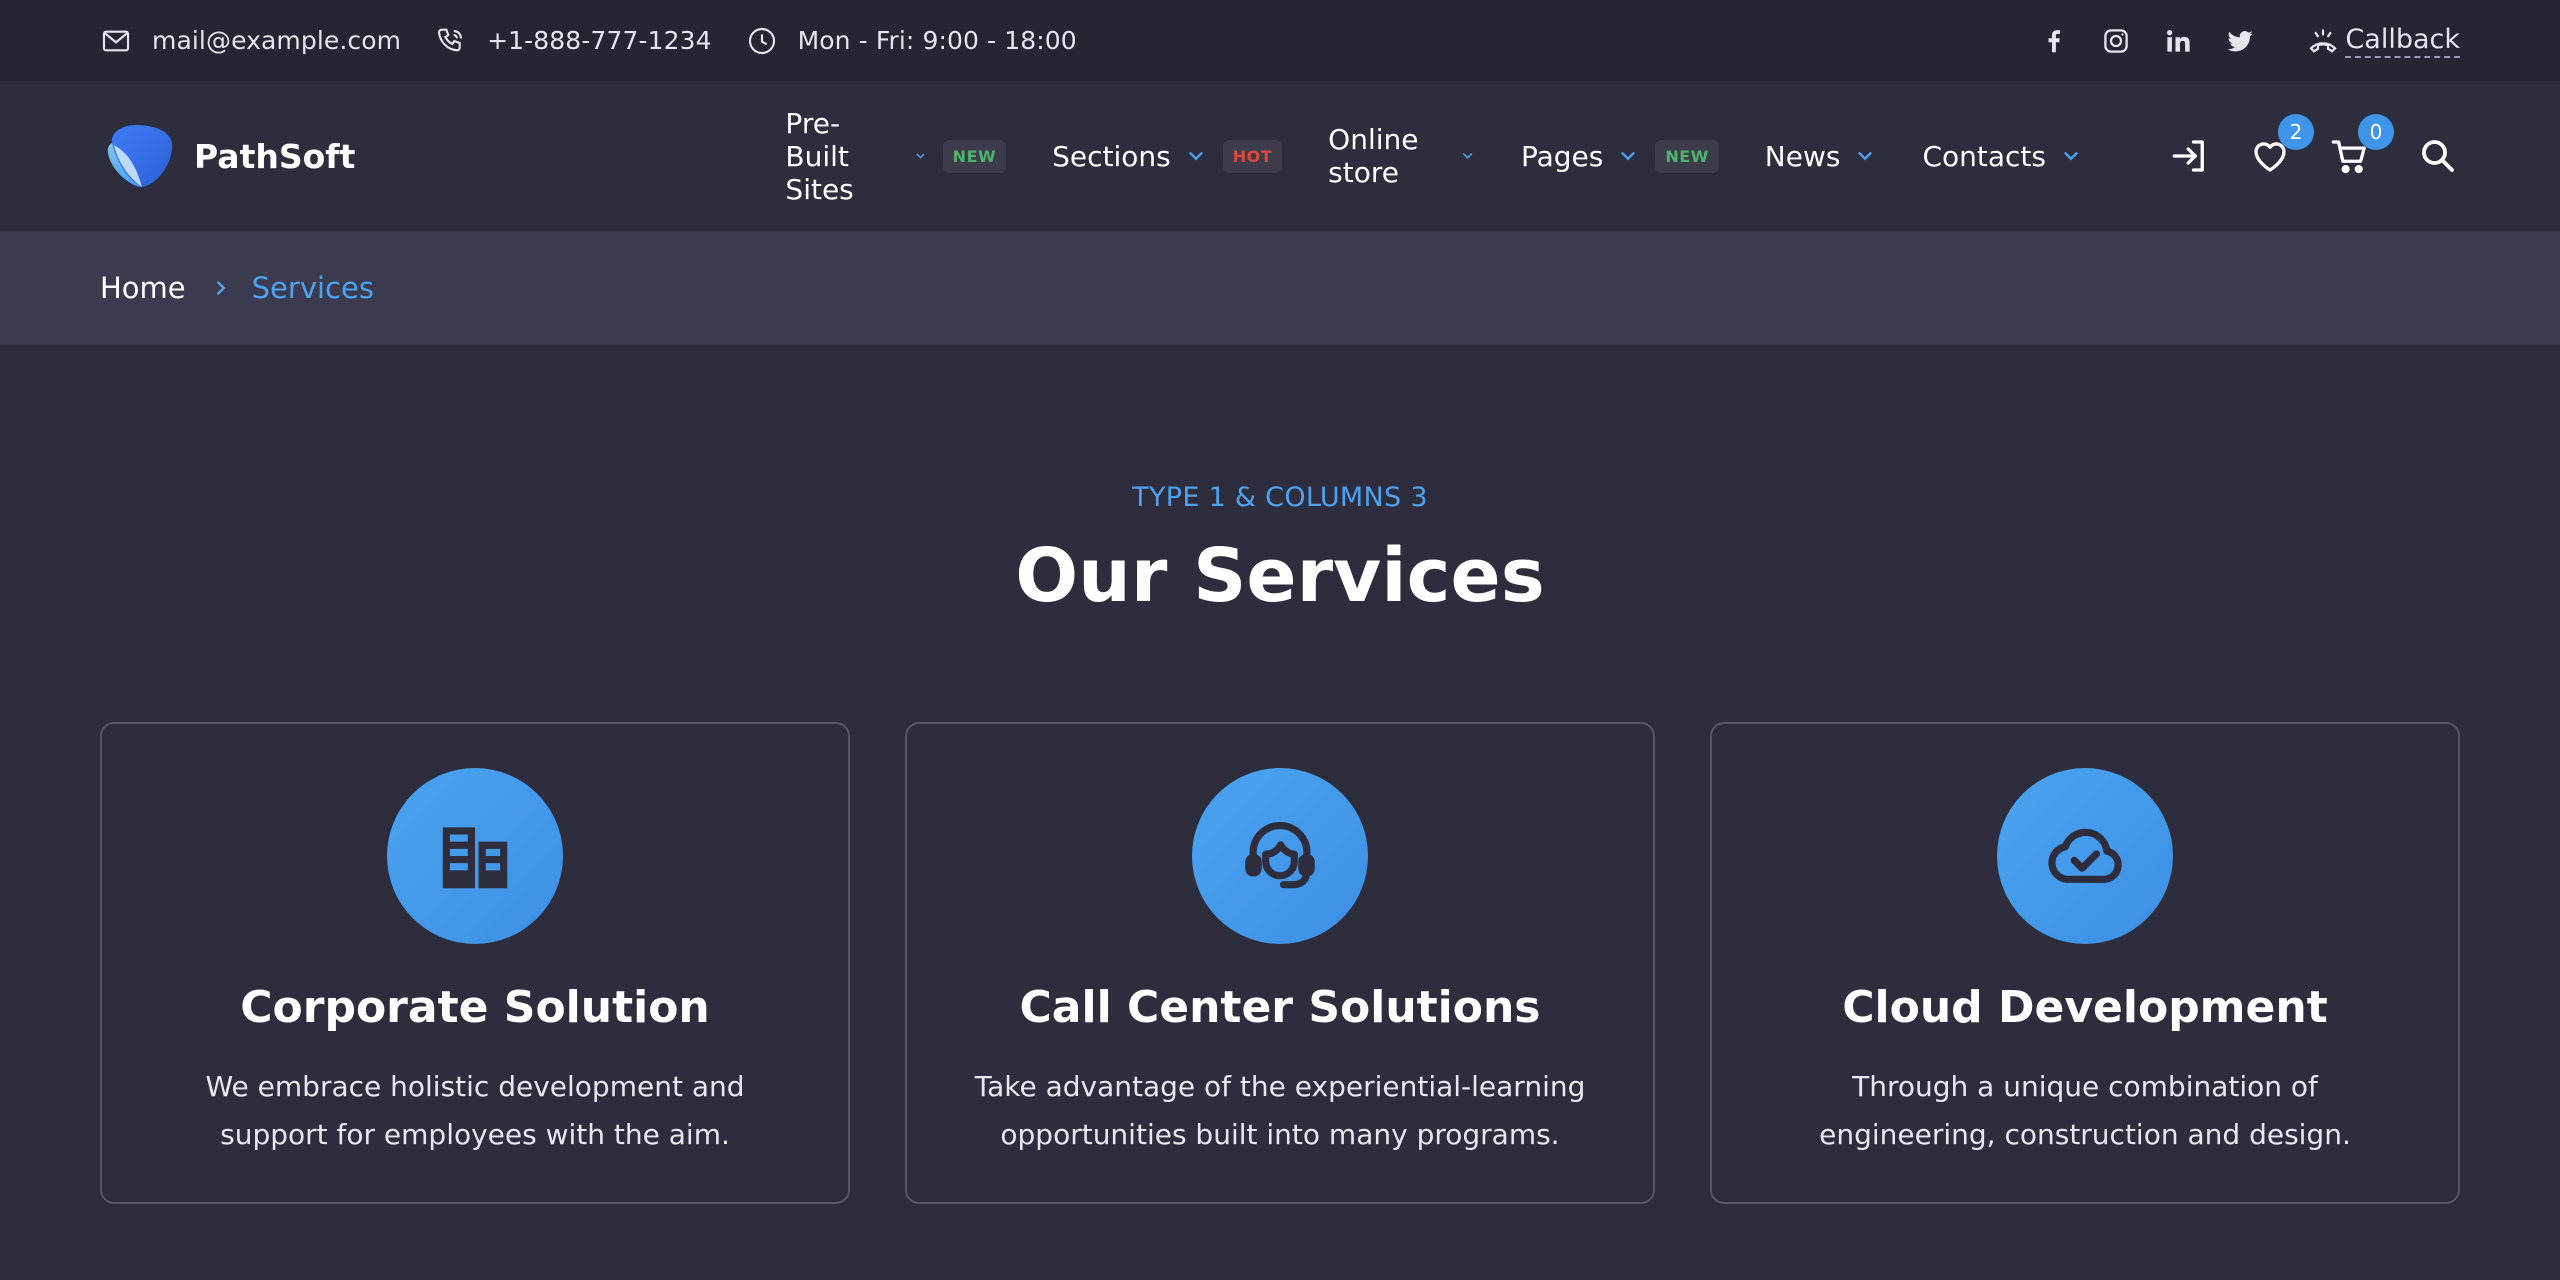  I want to click on nav-label: Sections, so click(1111, 156).